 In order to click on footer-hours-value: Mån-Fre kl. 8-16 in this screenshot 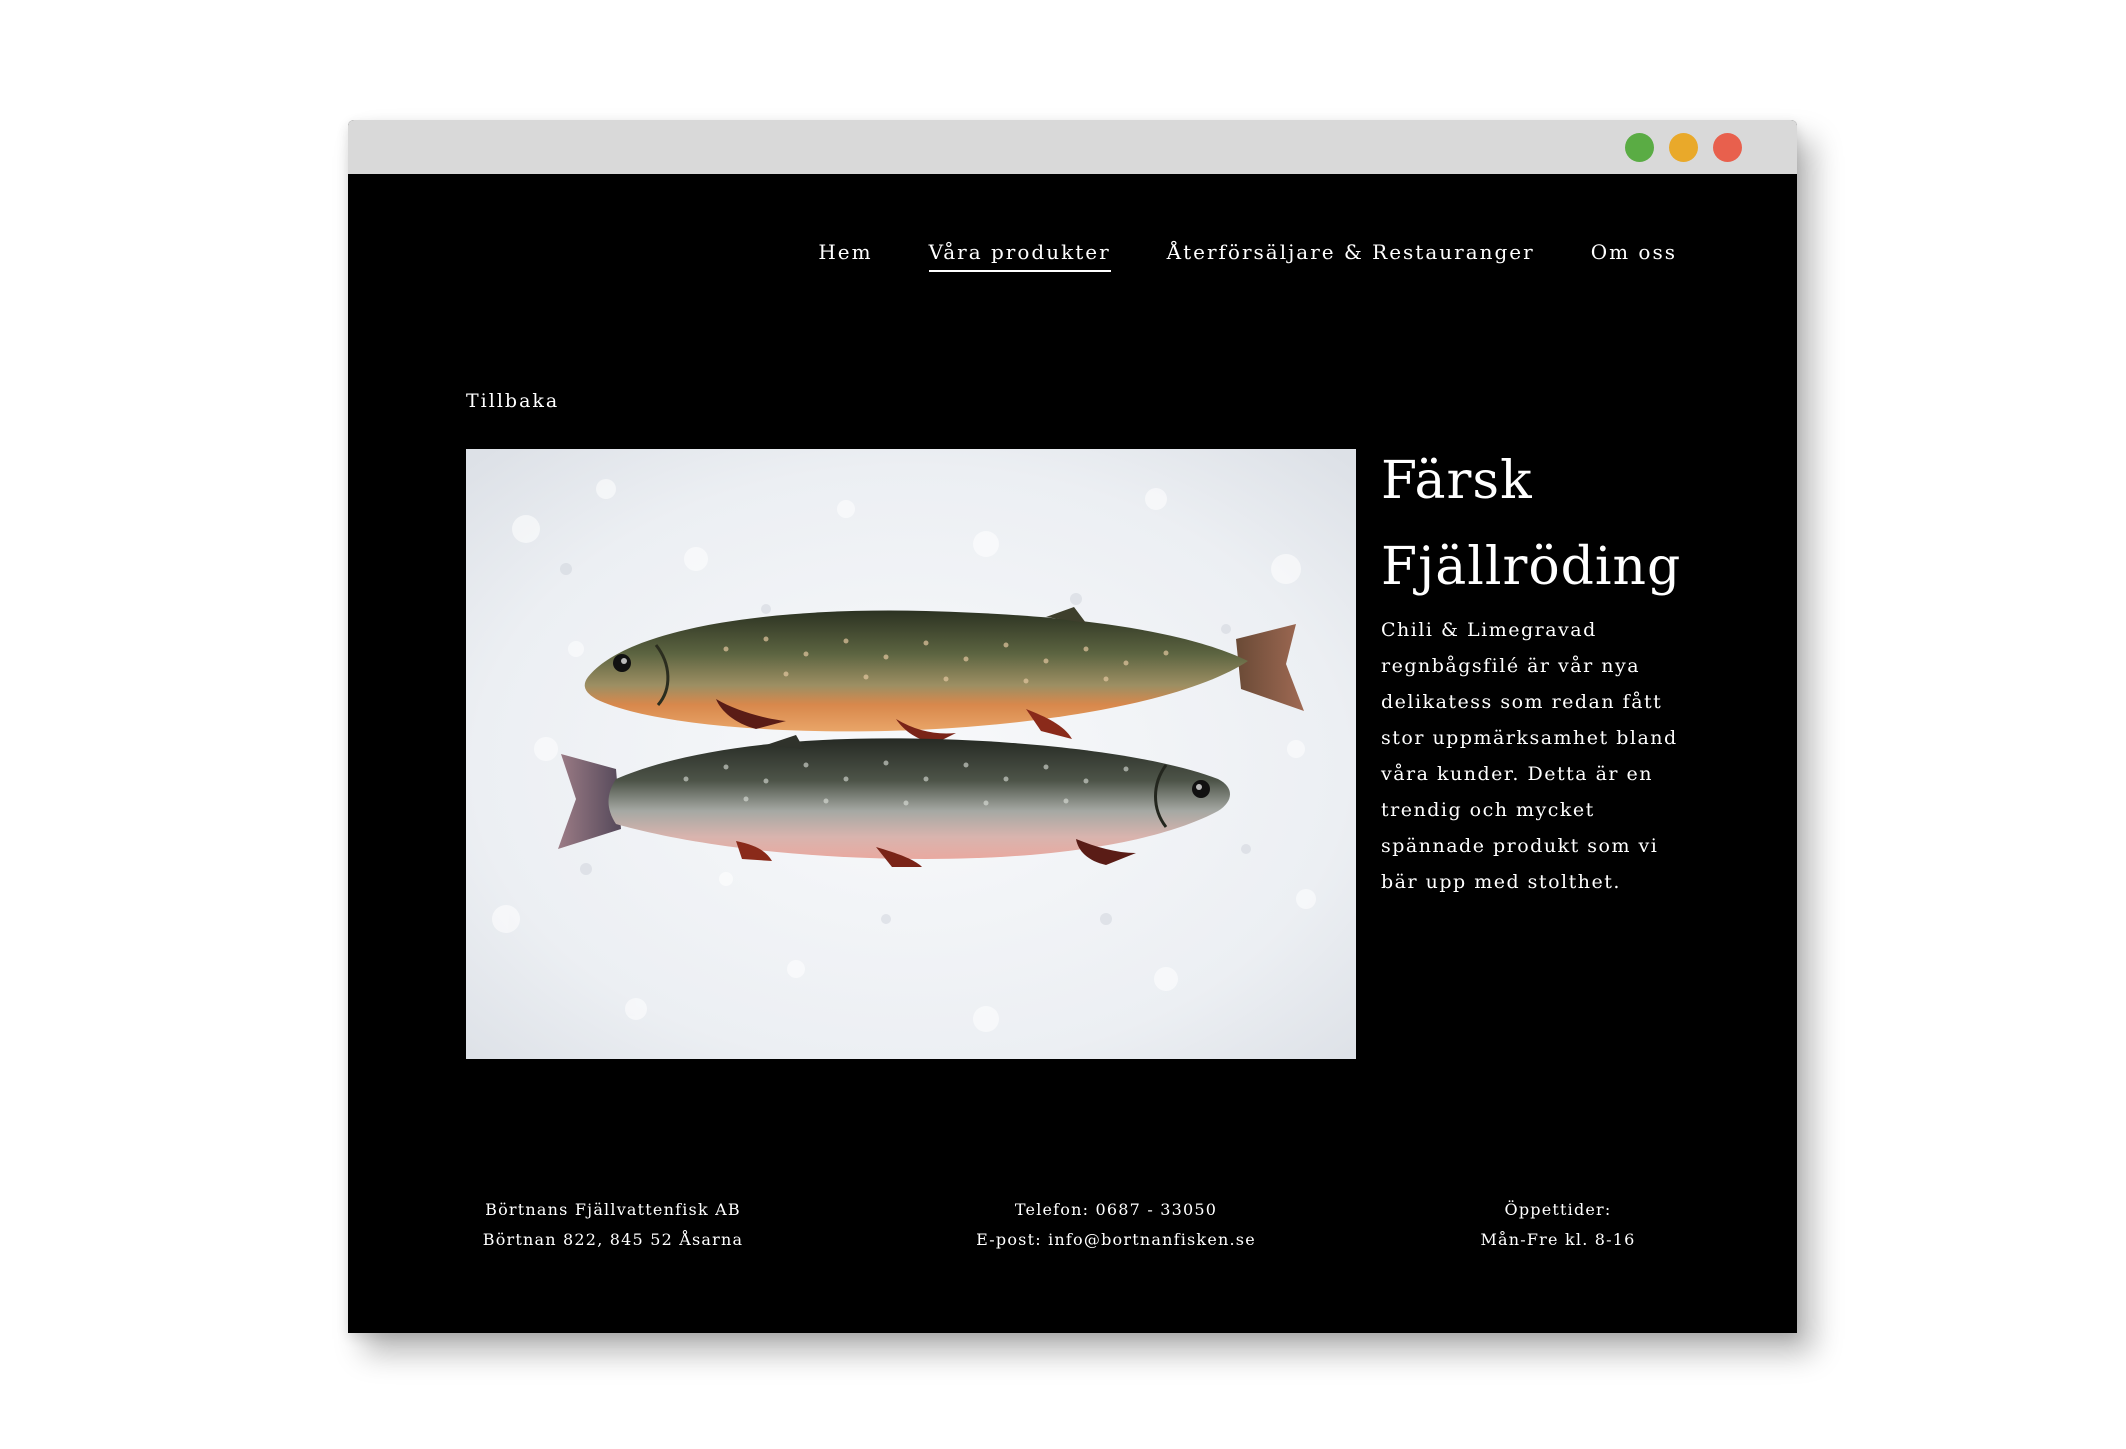, I will do `click(1558, 1239)`.